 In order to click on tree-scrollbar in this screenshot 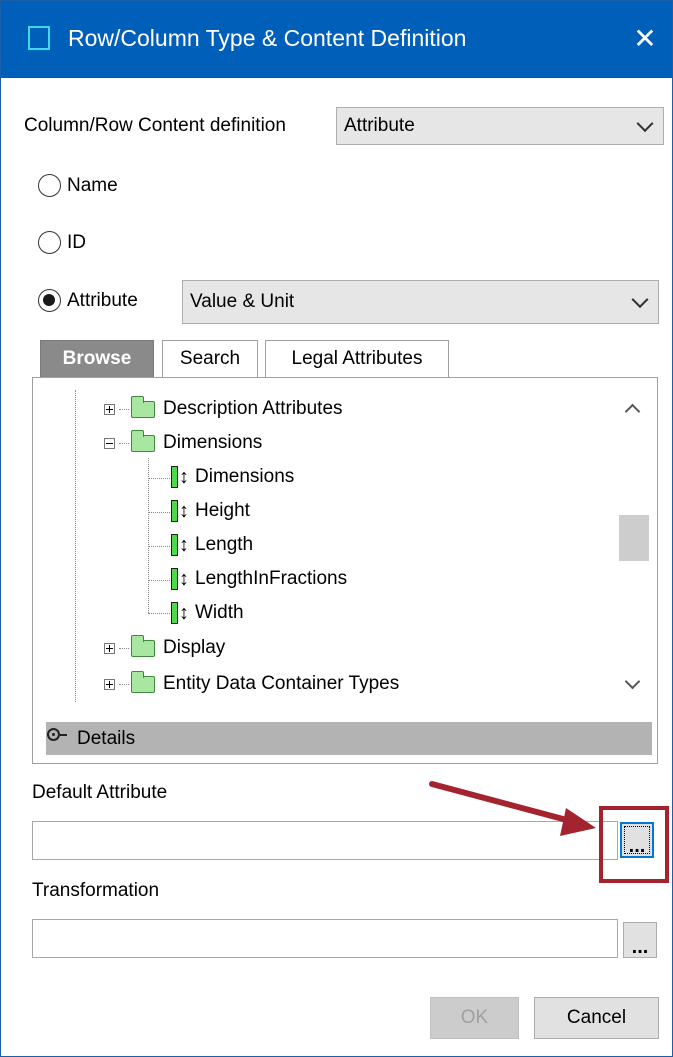, I will do `click(633, 548)`.